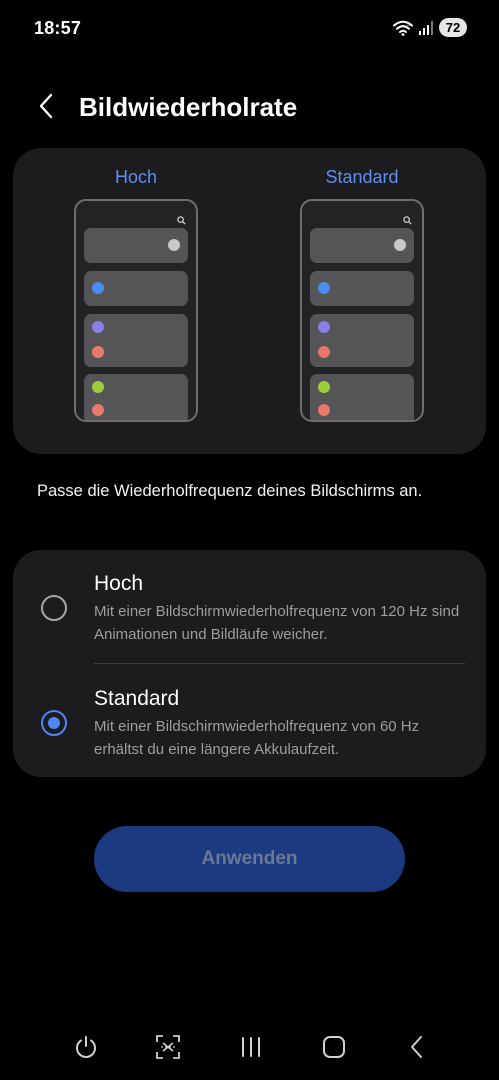 This screenshot has width=499, height=1080. I want to click on power-button, so click(86, 1049).